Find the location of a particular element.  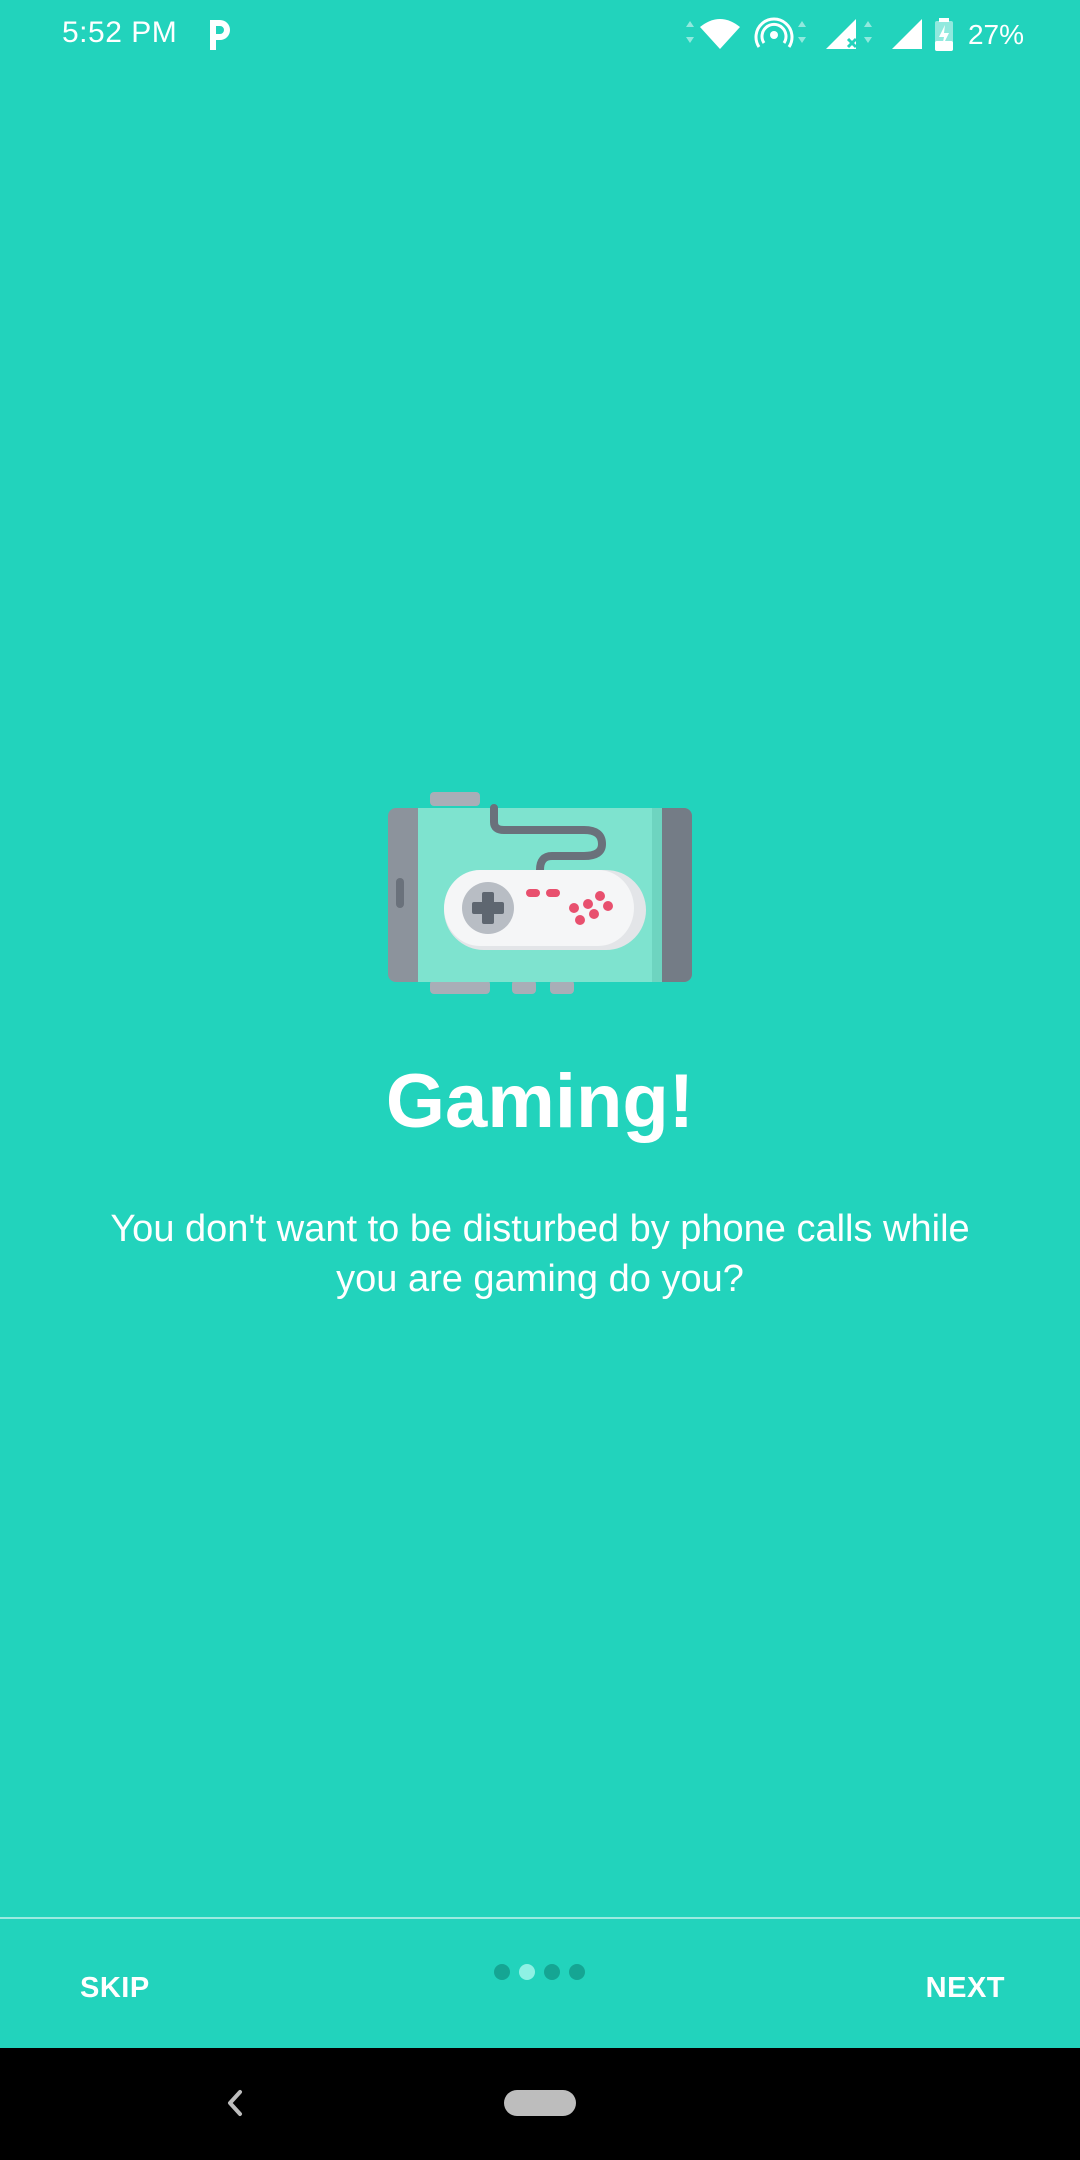

system-nav-bar is located at coordinates (540, 2104).